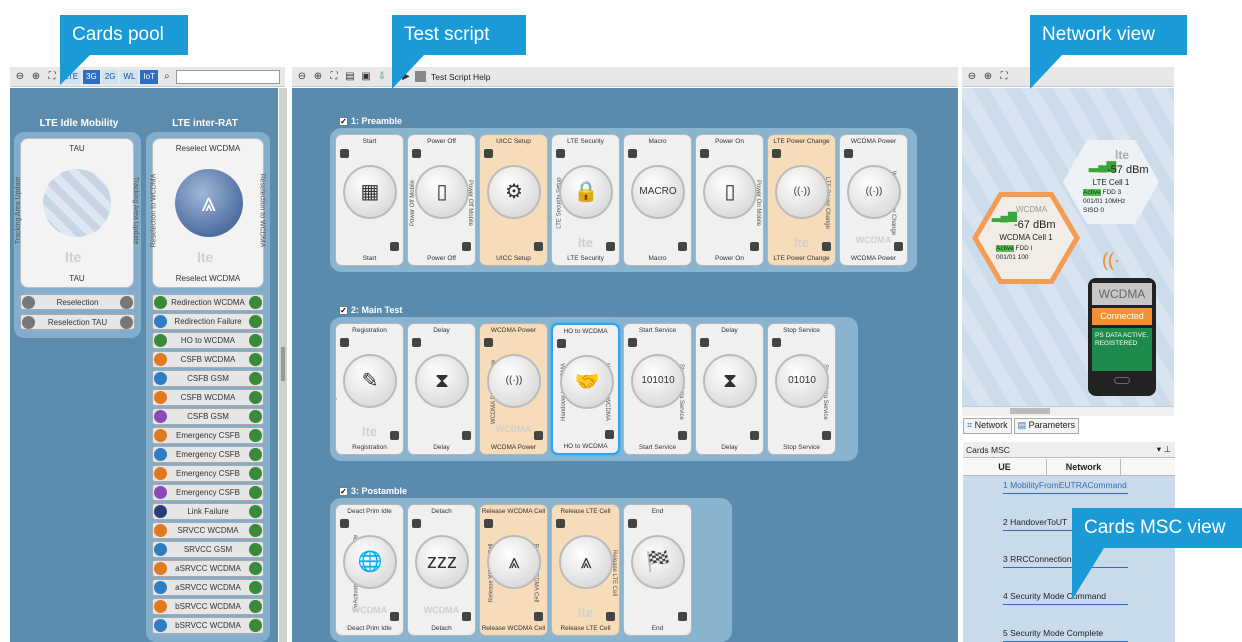 The width and height of the screenshot is (1242, 642). I want to click on msc-arrow, so click(1065, 604).